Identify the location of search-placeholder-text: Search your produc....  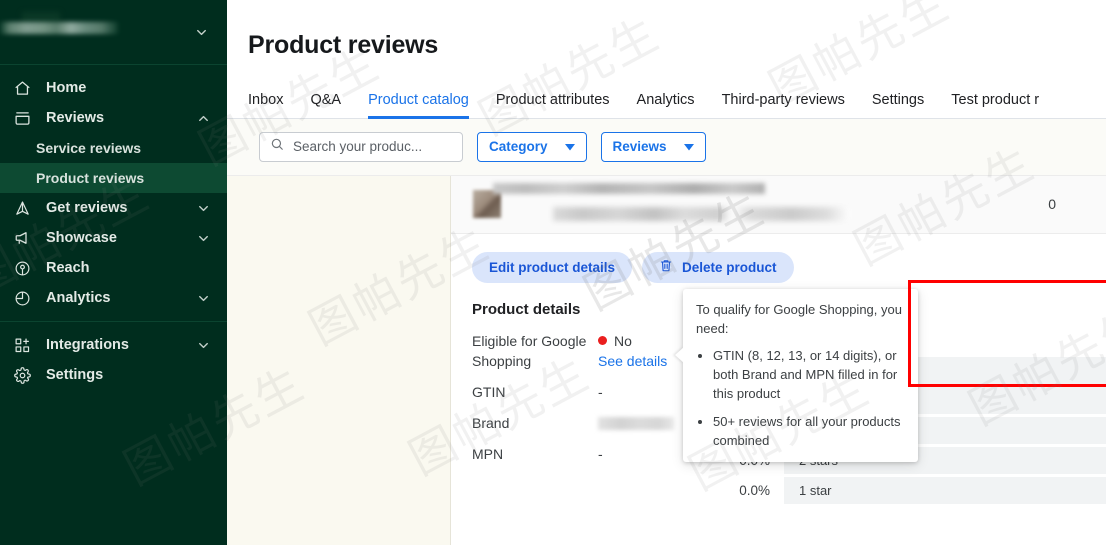
(358, 146).